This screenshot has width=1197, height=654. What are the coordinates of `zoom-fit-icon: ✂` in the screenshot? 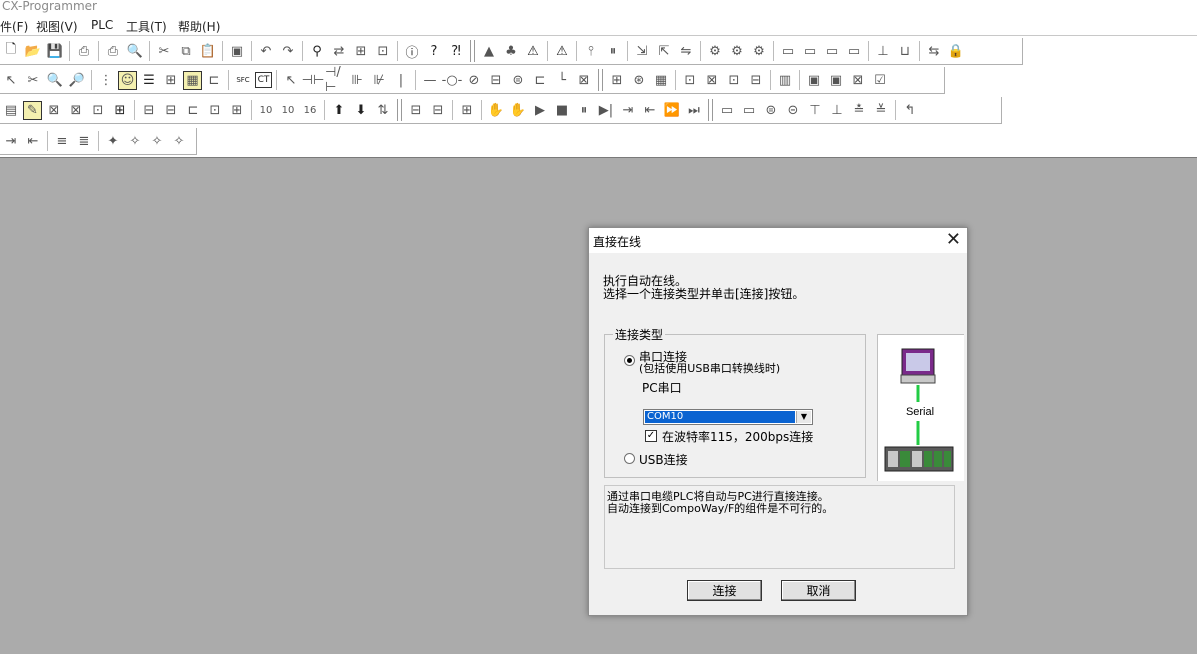 It's located at (33, 80).